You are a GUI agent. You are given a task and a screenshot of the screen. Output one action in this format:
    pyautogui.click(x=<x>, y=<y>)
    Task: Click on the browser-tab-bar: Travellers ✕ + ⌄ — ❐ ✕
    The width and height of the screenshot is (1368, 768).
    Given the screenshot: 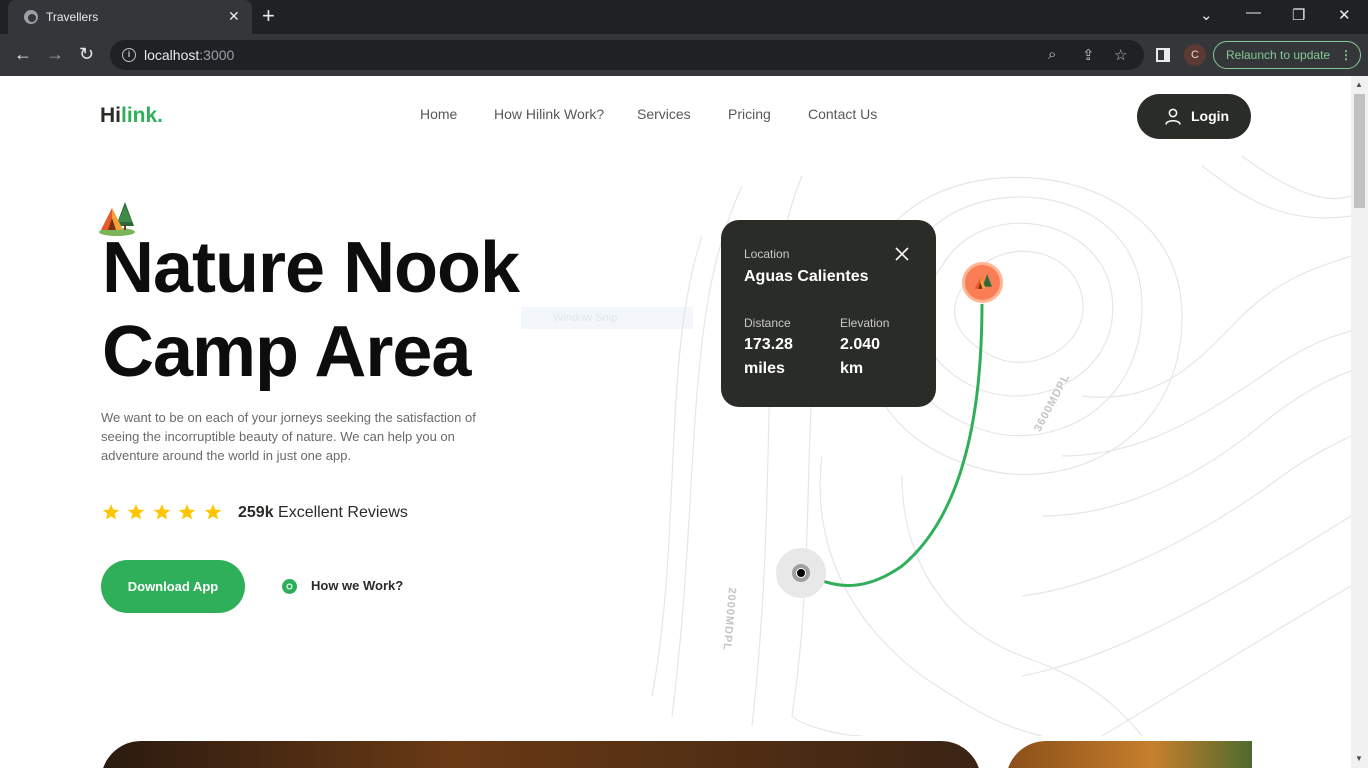 What is the action you would take?
    pyautogui.click(x=684, y=17)
    